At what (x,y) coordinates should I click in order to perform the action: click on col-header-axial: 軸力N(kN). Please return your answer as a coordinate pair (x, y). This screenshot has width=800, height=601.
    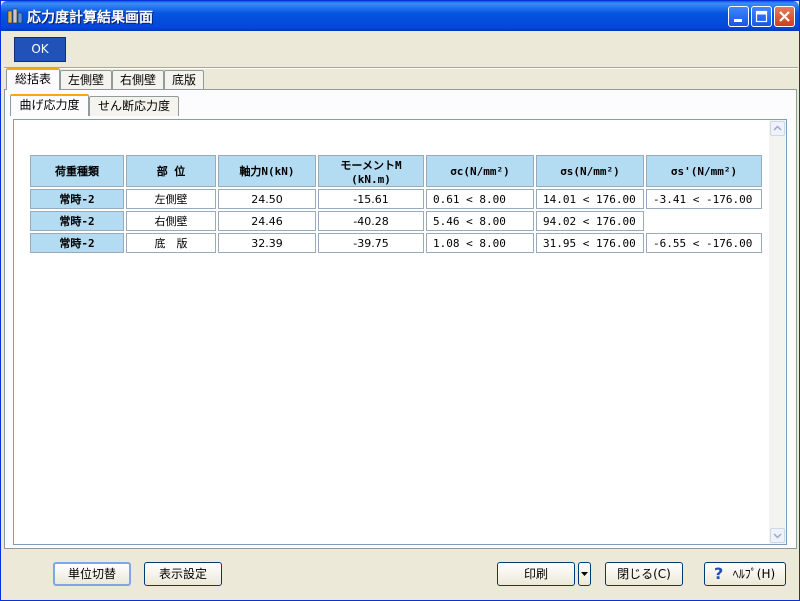
    Looking at the image, I should click on (267, 171).